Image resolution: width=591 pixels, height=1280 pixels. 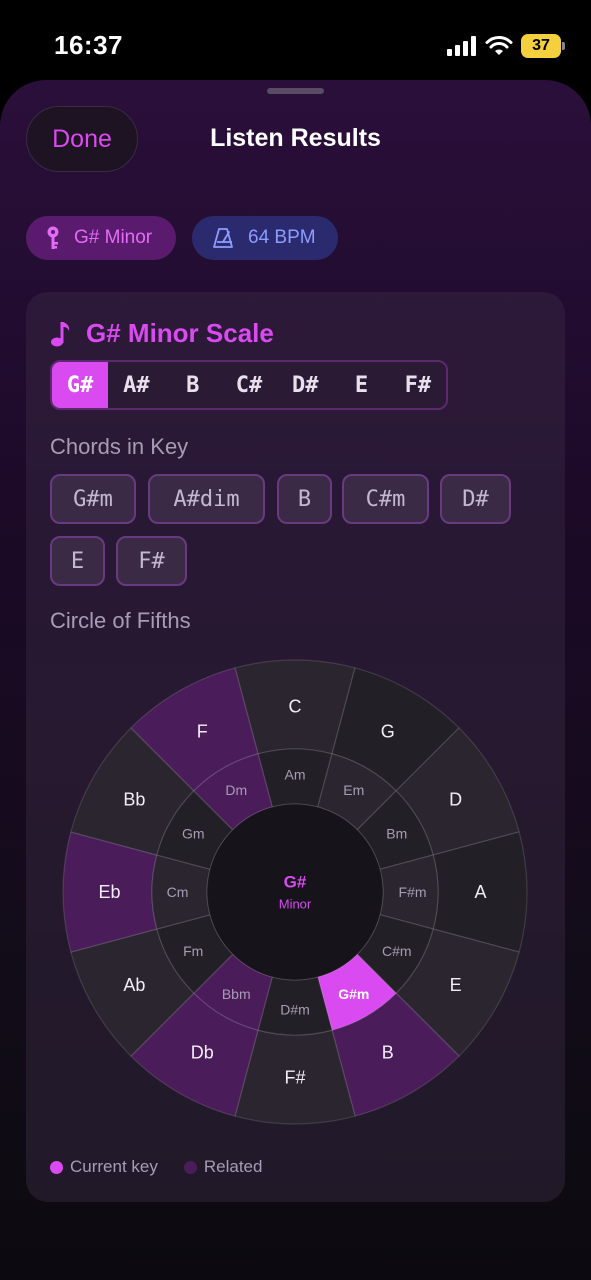 I want to click on sheet-grabber, so click(x=295, y=91).